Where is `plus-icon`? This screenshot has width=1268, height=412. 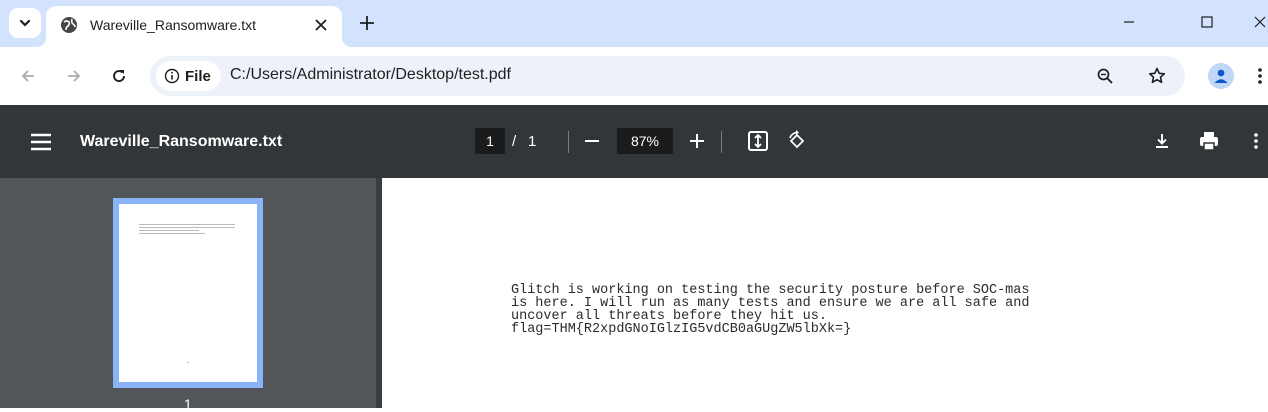
plus-icon is located at coordinates (367, 23).